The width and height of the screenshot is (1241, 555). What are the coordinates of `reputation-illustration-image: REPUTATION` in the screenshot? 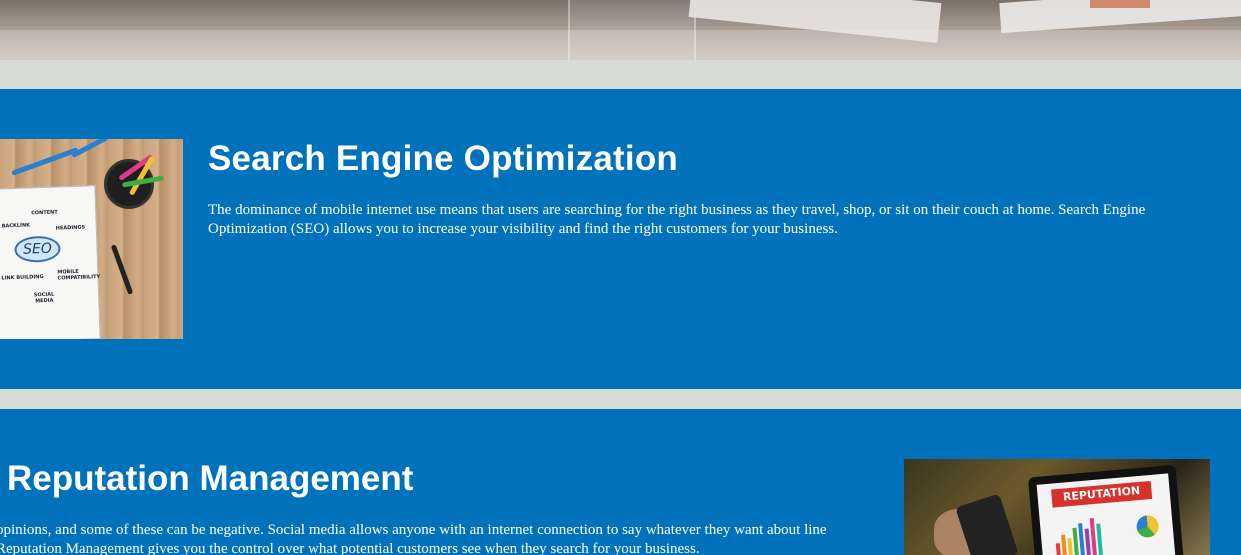 It's located at (1057, 507).